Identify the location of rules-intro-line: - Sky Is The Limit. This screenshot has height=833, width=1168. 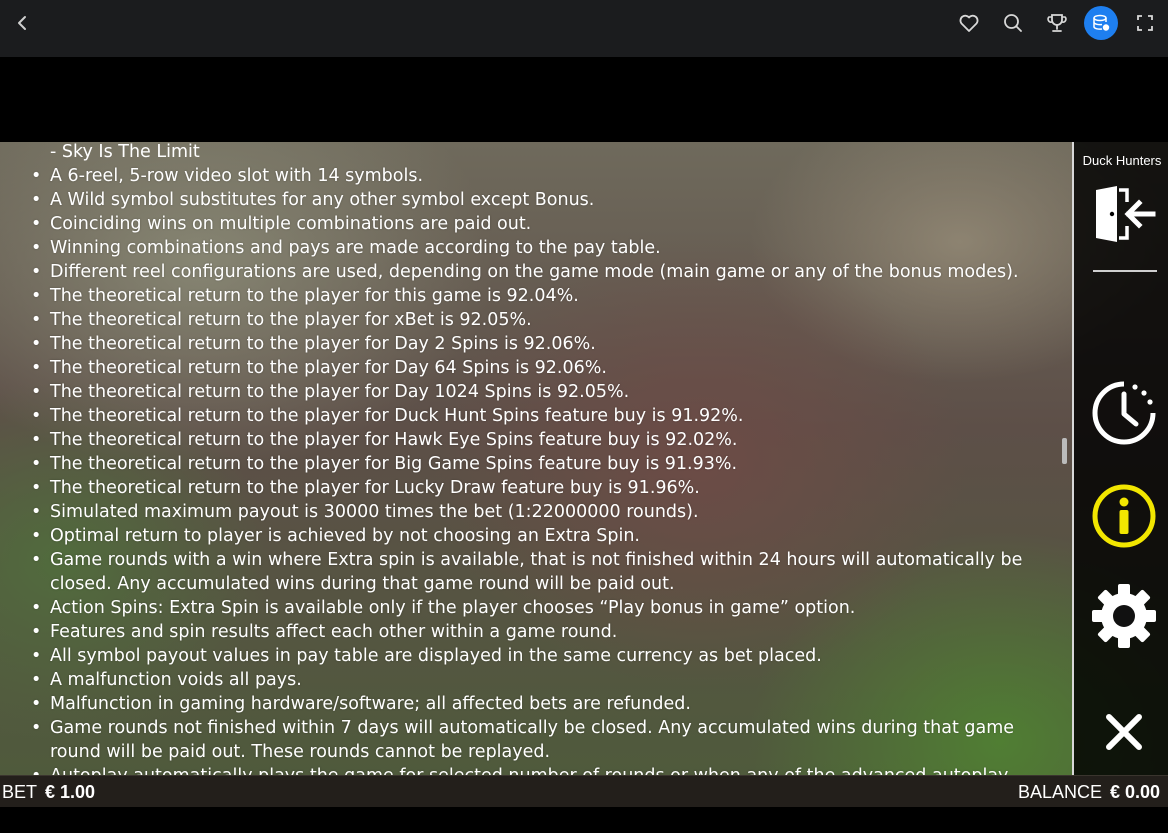
(125, 152).